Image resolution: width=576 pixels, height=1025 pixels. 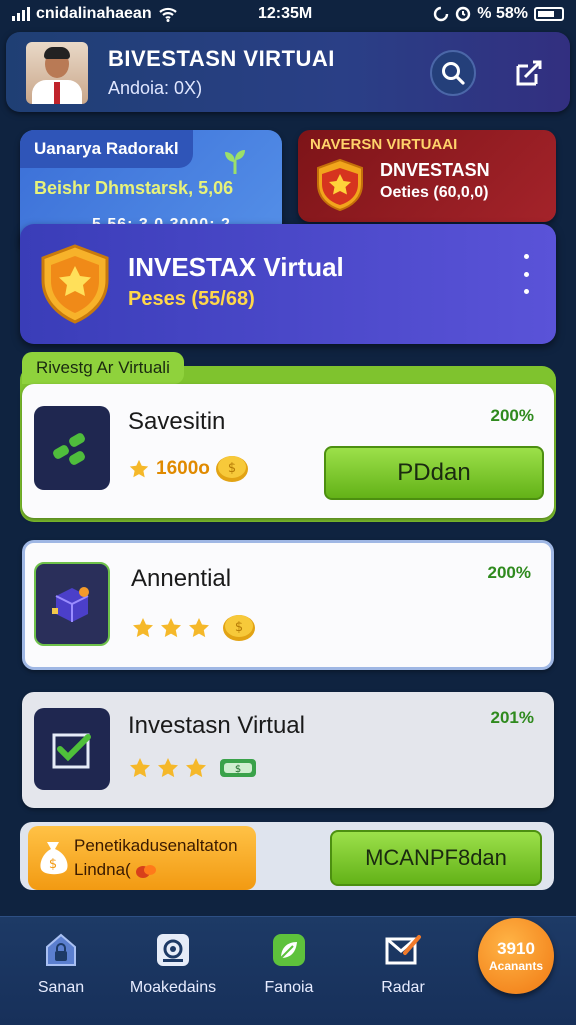 What do you see at coordinates (72, 749) in the screenshot?
I see `checklist-icon` at bounding box center [72, 749].